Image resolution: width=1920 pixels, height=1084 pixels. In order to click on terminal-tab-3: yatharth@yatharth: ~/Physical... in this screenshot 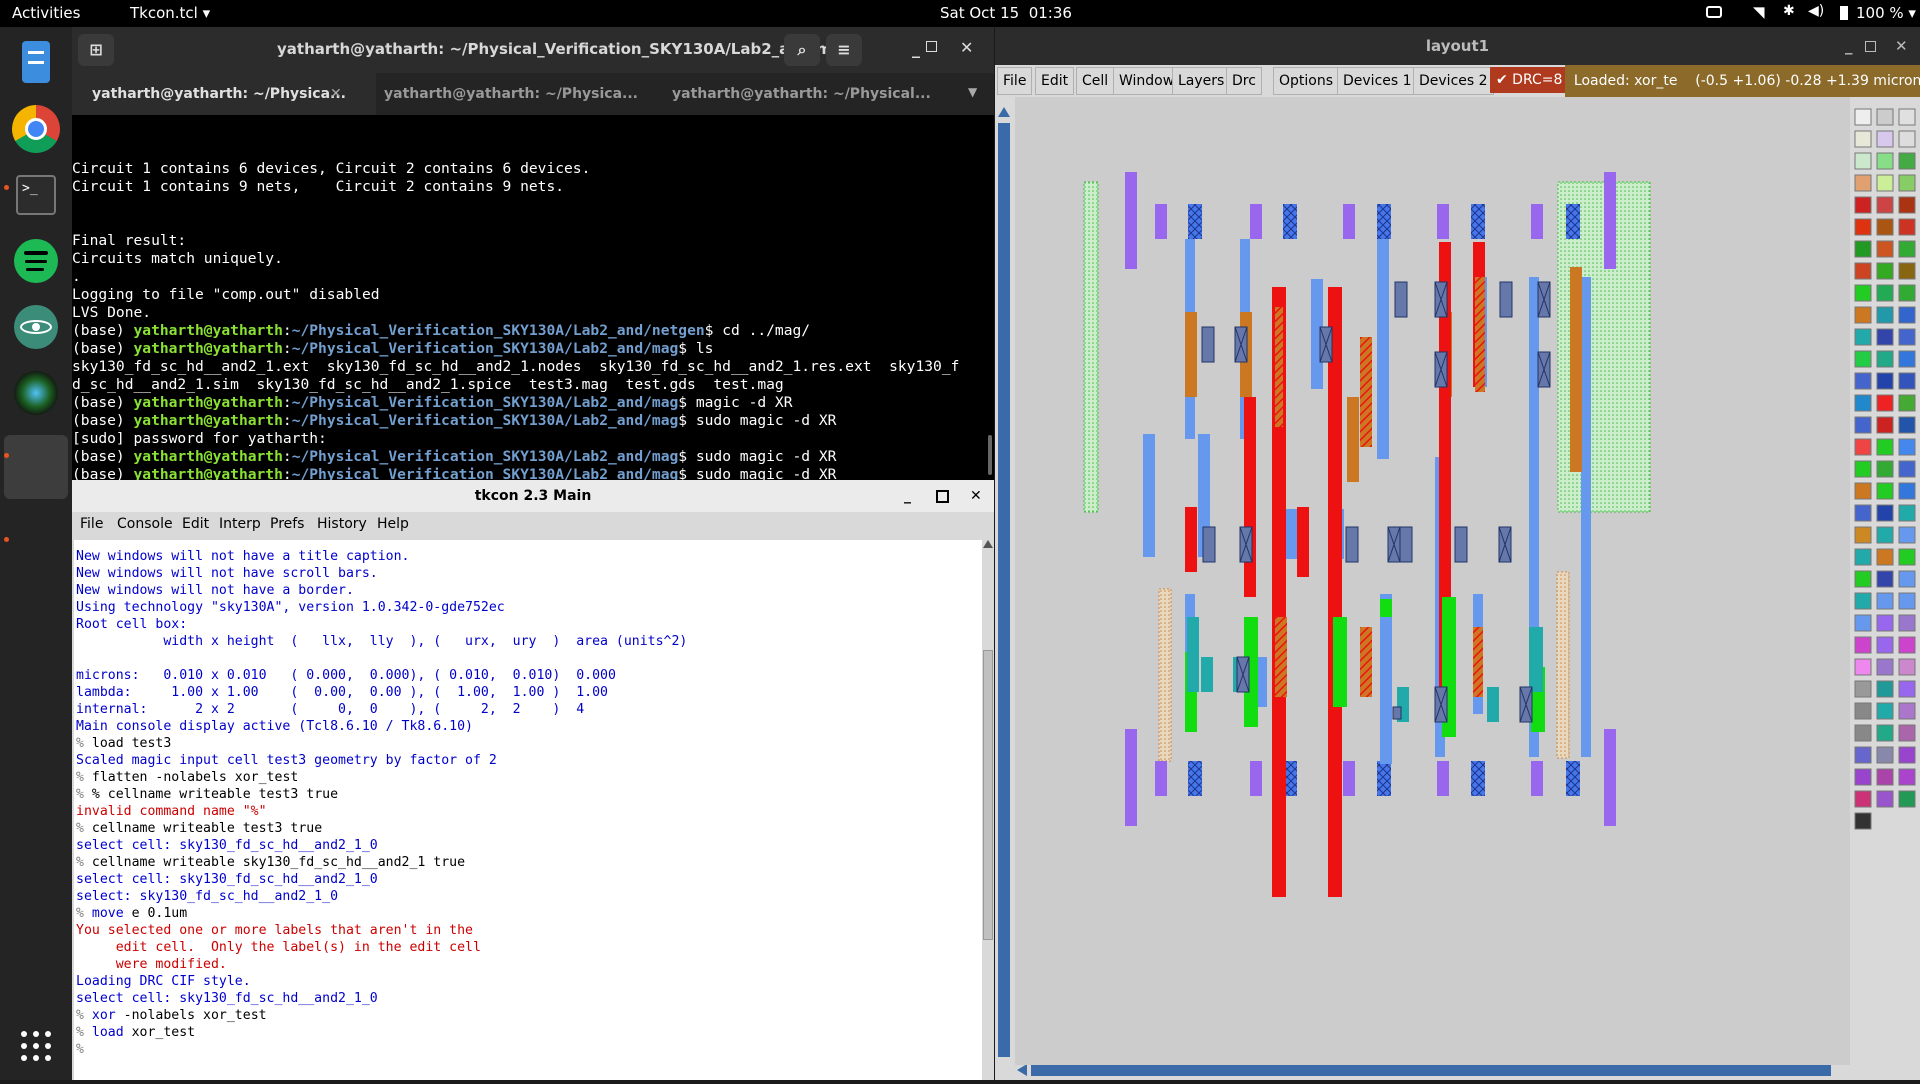, I will do `click(802, 94)`.